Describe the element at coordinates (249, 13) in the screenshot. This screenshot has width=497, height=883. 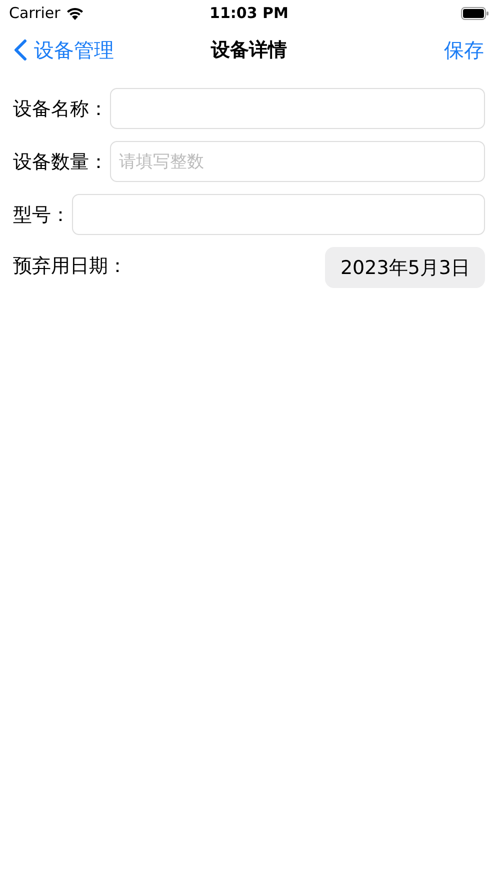
I see `clock-time: 11:03 PM` at that location.